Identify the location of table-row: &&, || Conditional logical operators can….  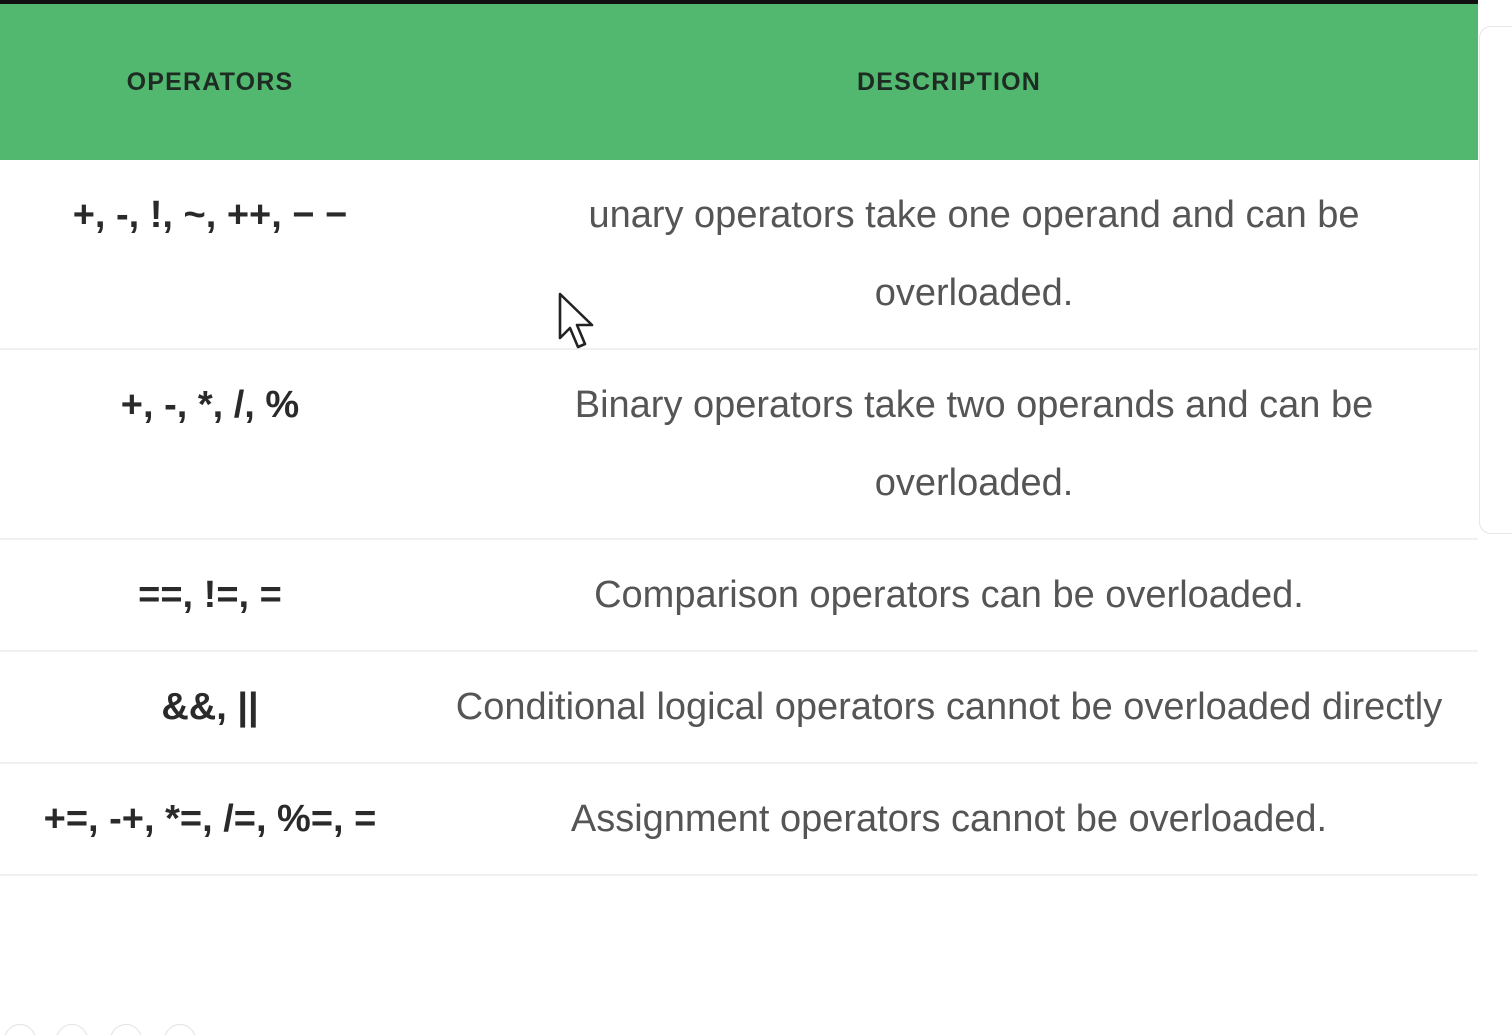
(739, 707).